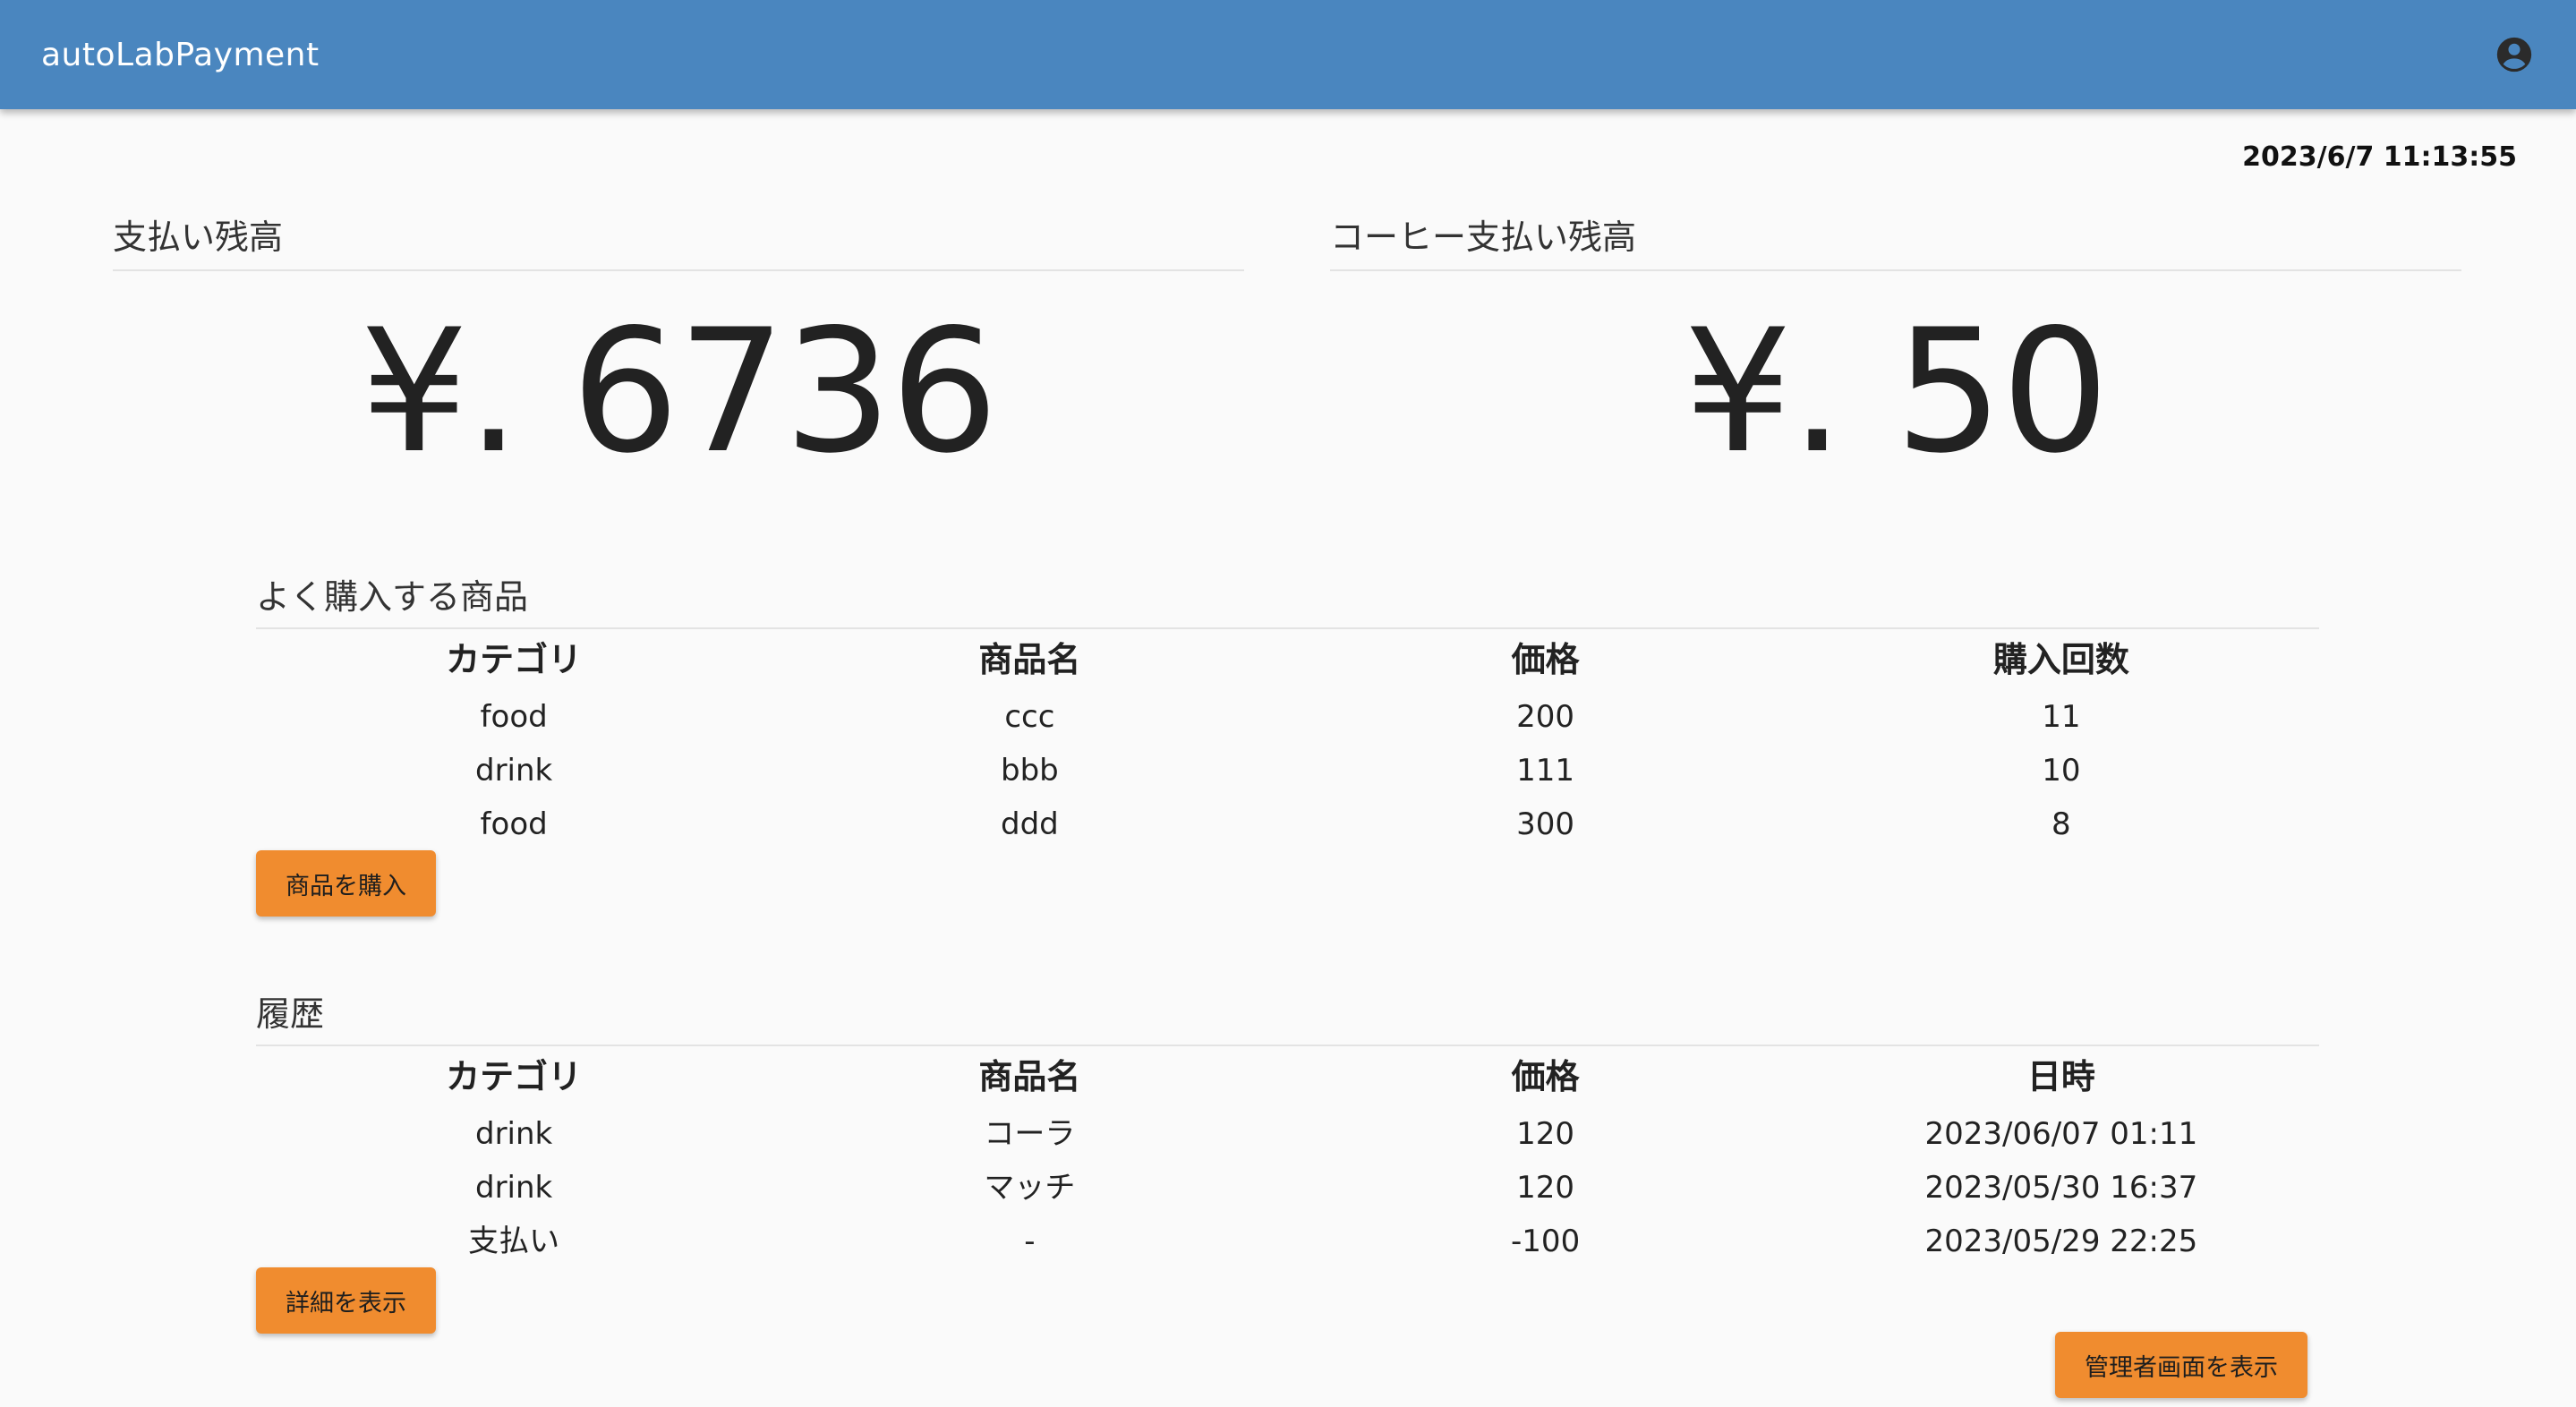 This screenshot has height=1407, width=2576. I want to click on table-cell: 2023/05/30 16:37, so click(2061, 1188).